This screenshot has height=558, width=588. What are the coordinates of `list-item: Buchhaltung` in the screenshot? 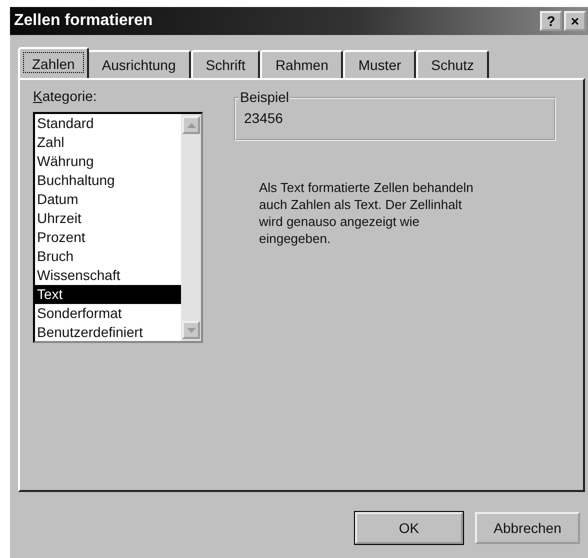 It's located at (108, 180).